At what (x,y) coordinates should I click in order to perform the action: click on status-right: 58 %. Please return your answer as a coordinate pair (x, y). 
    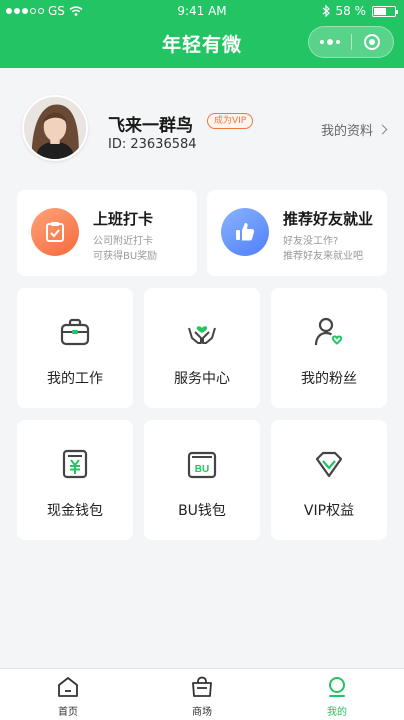
    Looking at the image, I should click on (360, 11).